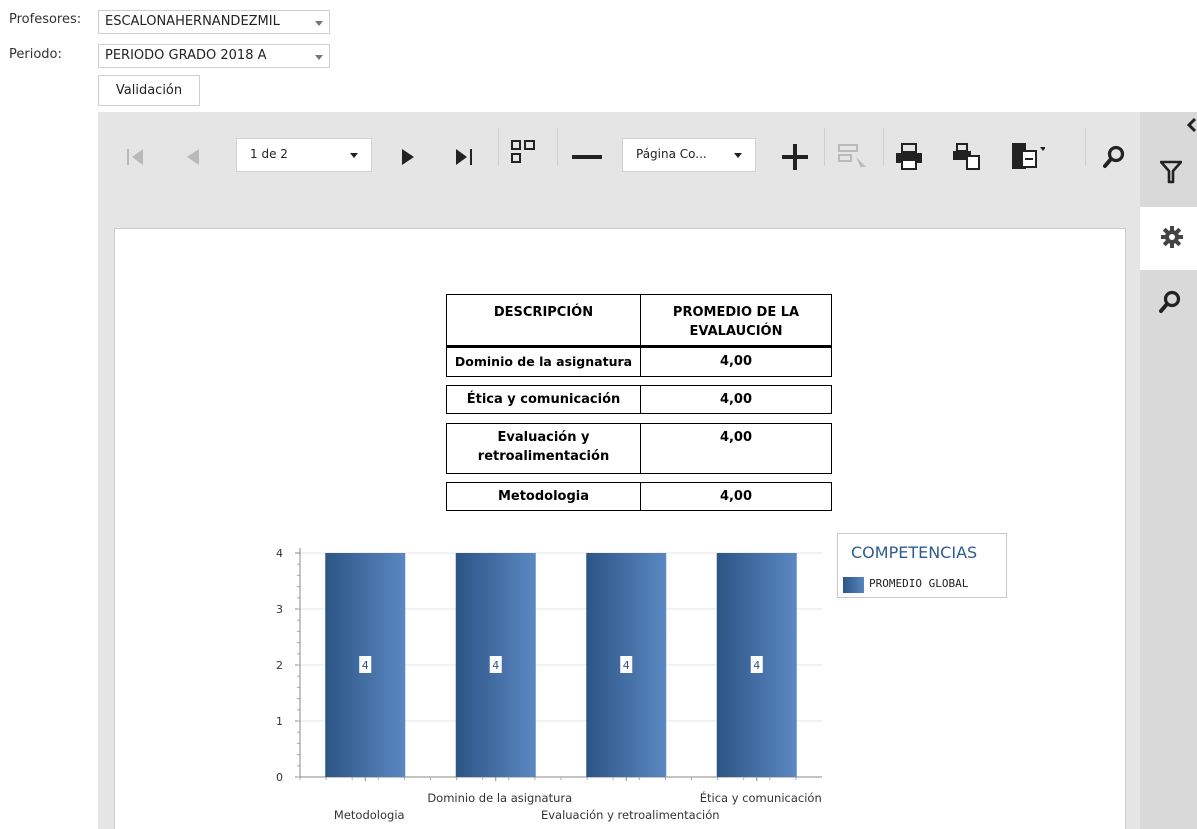 The width and height of the screenshot is (1197, 829). Describe the element at coordinates (922, 565) in the screenshot. I see `chart-legend: COMPETENCIAS PROMEDIO GLOBAL` at that location.